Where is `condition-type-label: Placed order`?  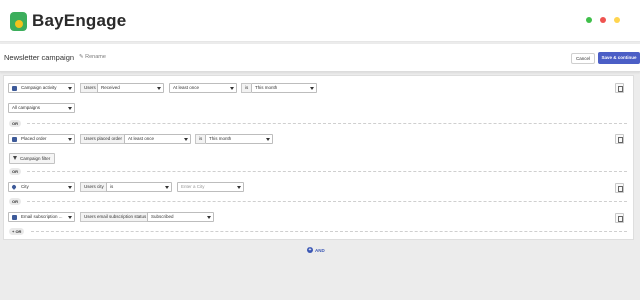 condition-type-label: Placed order is located at coordinates (34, 138).